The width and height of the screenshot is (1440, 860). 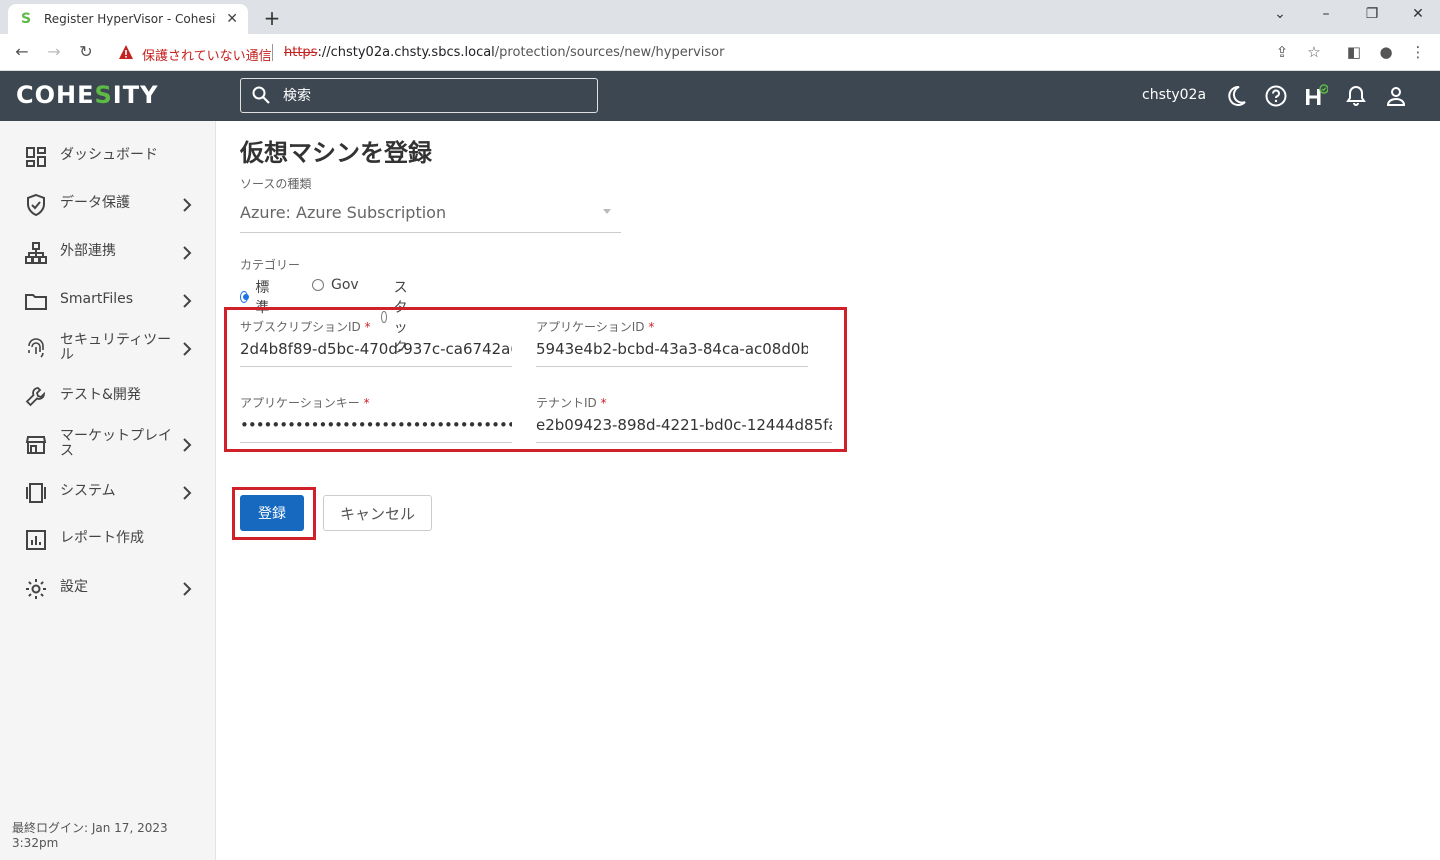 I want to click on browser-tab: S Register HyperVisor - Cohesity D ✕, so click(x=128, y=19).